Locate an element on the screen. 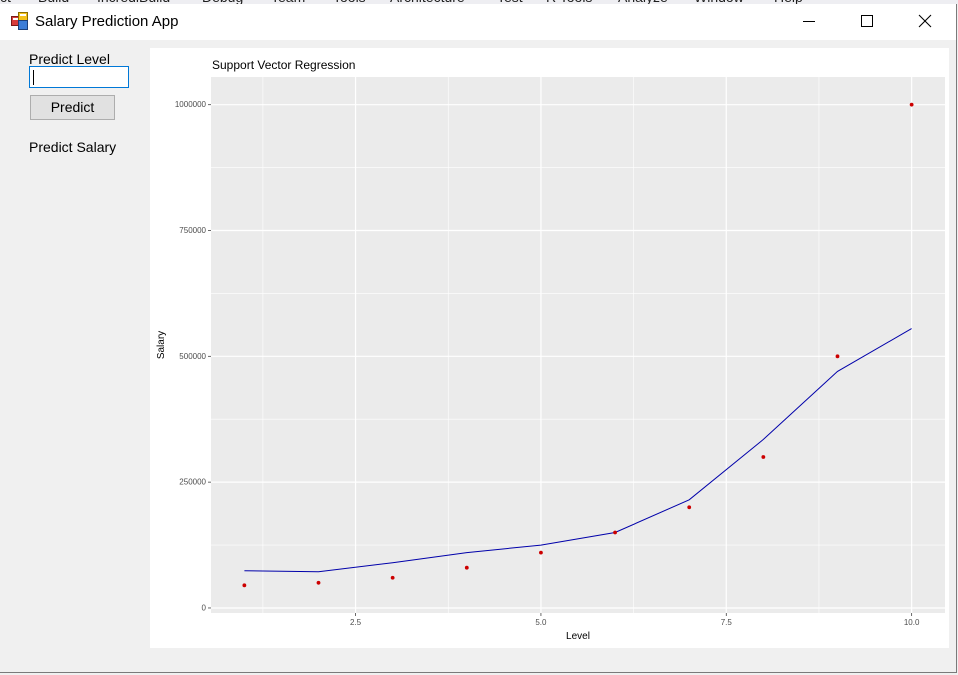 This screenshot has width=958, height=675. window-title: Salary Prediction App is located at coordinates (107, 21).